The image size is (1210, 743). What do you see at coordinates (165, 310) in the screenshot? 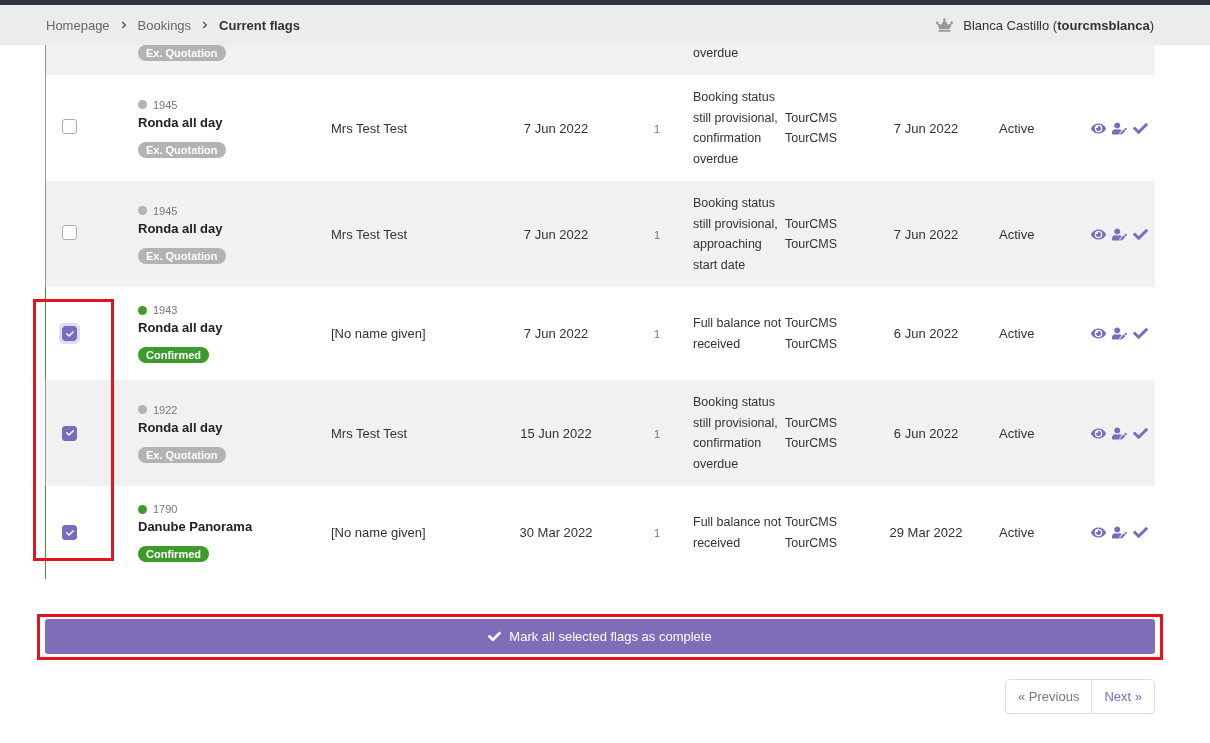
I see `booking-id: 1943` at bounding box center [165, 310].